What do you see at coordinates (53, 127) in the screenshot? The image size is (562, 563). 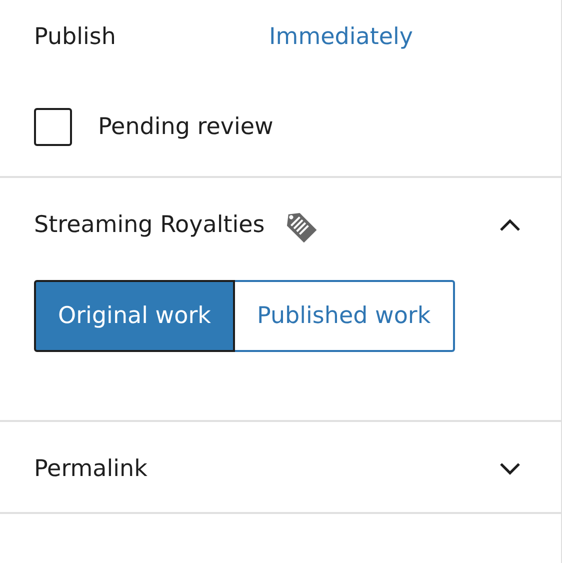 I see `pending-review-checkbox` at bounding box center [53, 127].